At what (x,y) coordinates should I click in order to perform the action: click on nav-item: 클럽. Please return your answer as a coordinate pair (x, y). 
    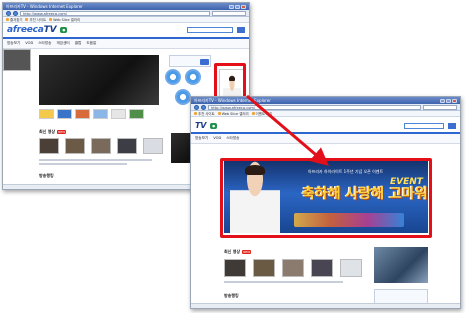
    Looking at the image, I should click on (78, 43).